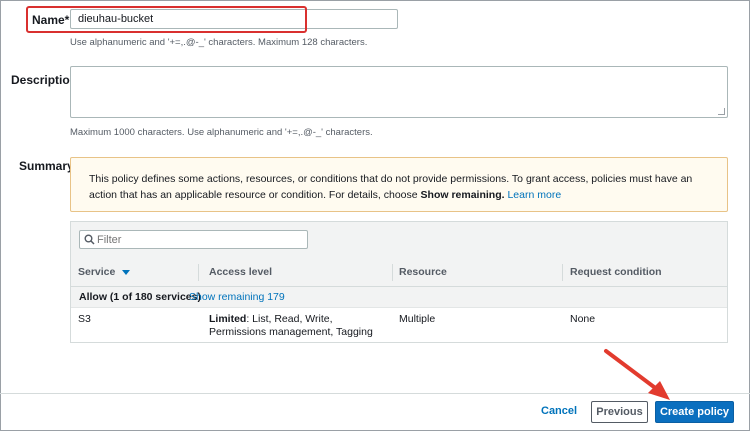  Describe the element at coordinates (228, 19) in the screenshot. I see `name-input` at that location.